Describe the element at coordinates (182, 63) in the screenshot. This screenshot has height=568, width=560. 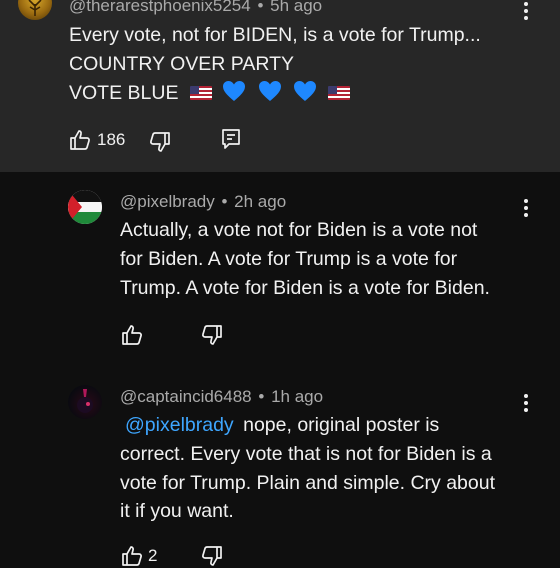
I see `comment-line: COUNTRY OVER PARTY` at that location.